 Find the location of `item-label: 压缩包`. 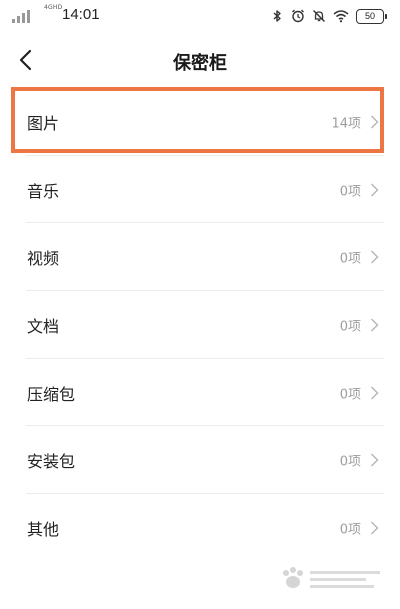

item-label: 压缩包 is located at coordinates (51, 394).